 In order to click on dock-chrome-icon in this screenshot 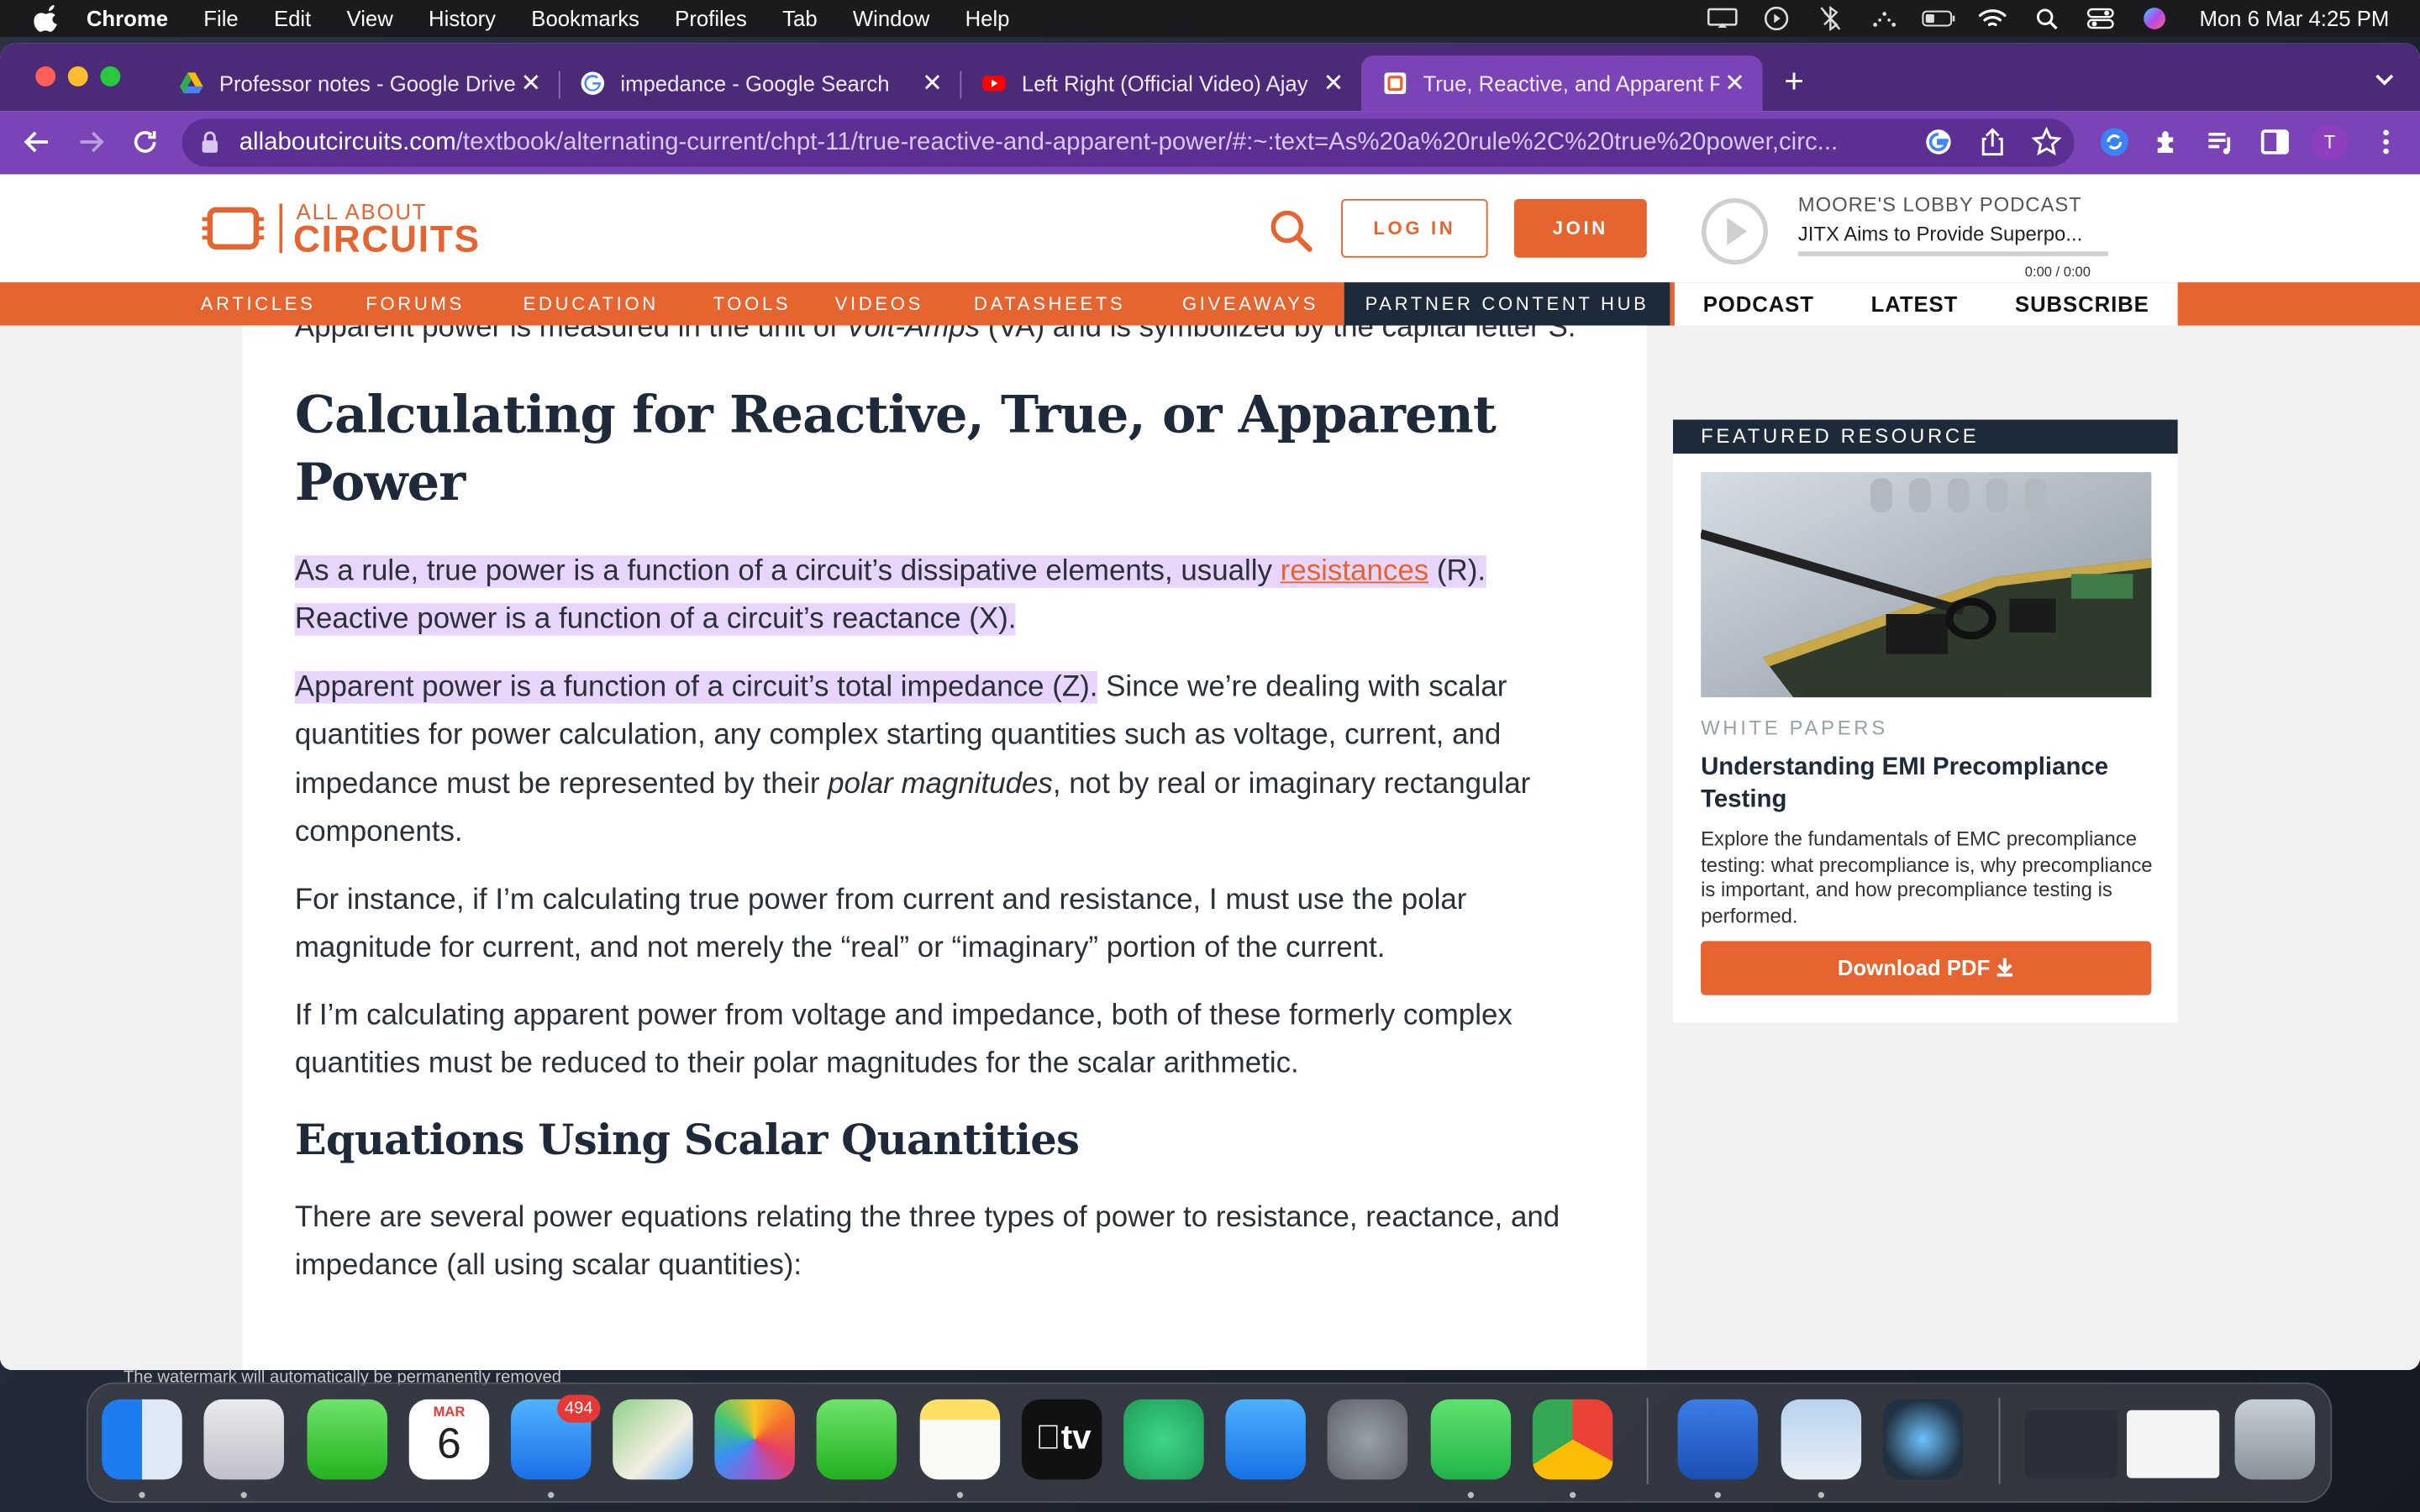, I will do `click(1572, 1439)`.